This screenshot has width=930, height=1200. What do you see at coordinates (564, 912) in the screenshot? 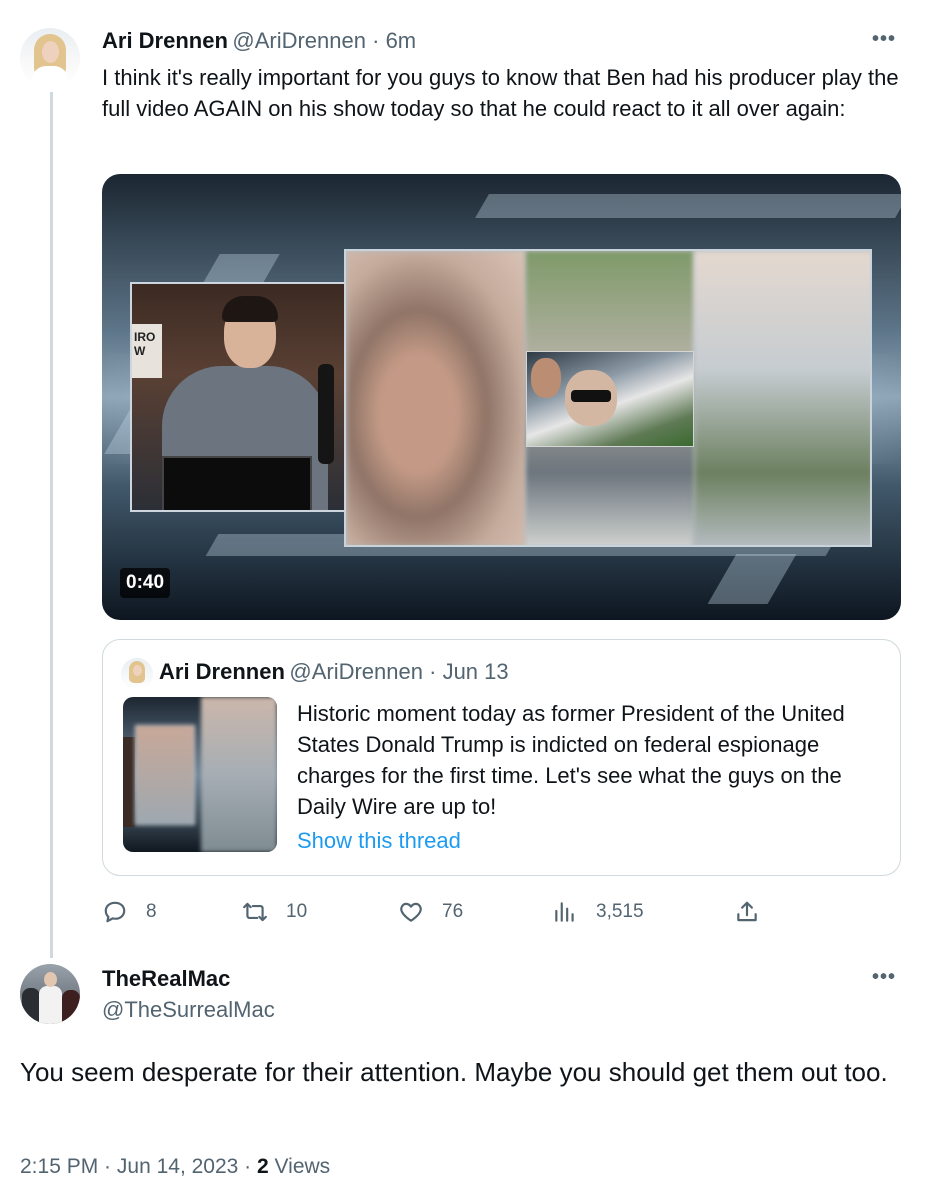
I see `bar-chart-icon` at bounding box center [564, 912].